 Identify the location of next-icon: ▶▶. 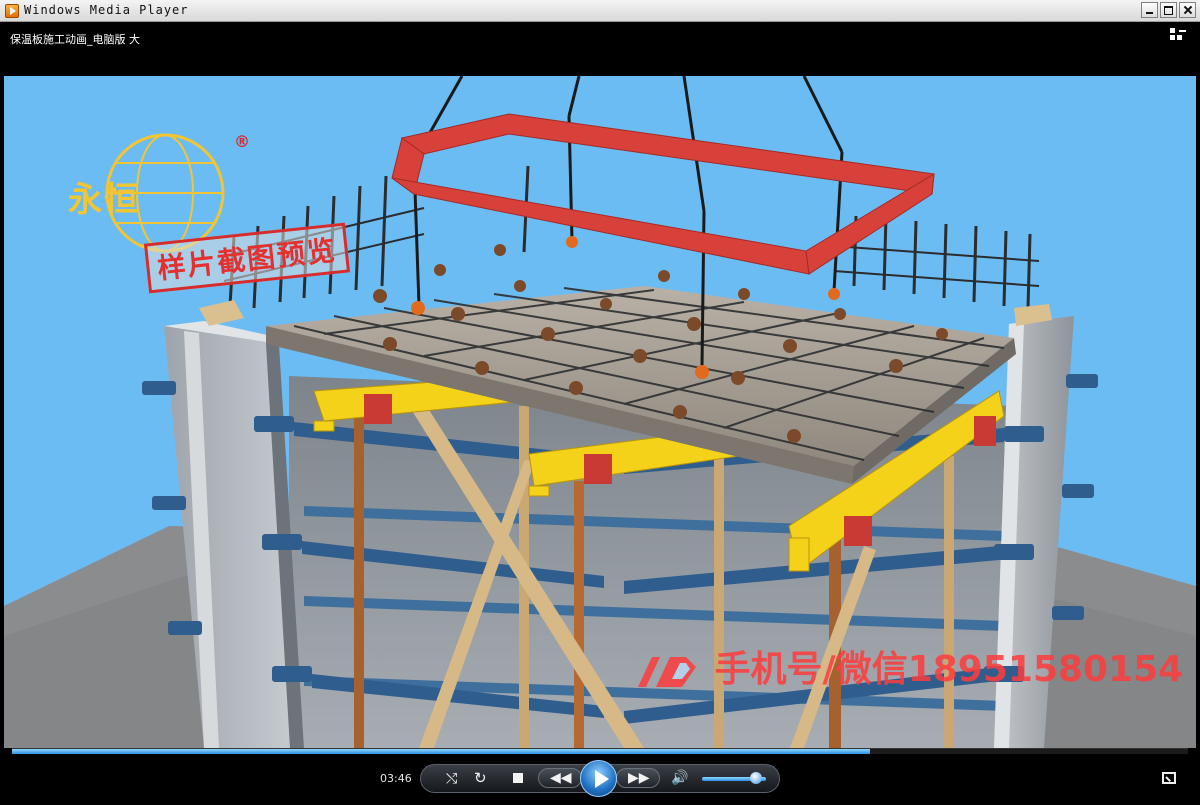
(639, 778).